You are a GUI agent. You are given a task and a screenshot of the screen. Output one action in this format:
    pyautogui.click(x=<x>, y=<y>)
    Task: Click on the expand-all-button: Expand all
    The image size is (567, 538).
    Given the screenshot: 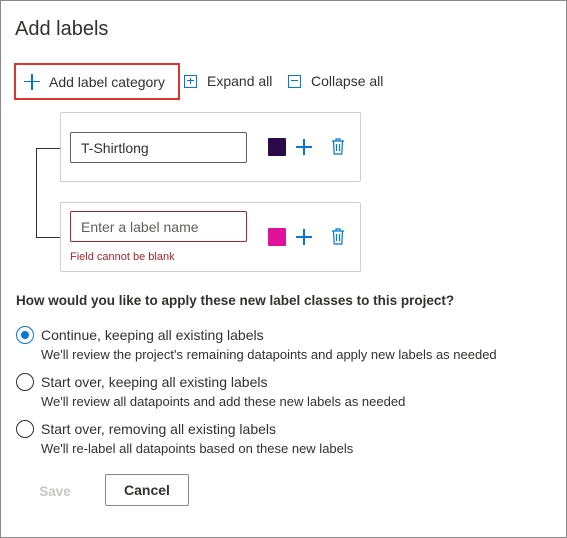 What is the action you would take?
    pyautogui.click(x=228, y=81)
    